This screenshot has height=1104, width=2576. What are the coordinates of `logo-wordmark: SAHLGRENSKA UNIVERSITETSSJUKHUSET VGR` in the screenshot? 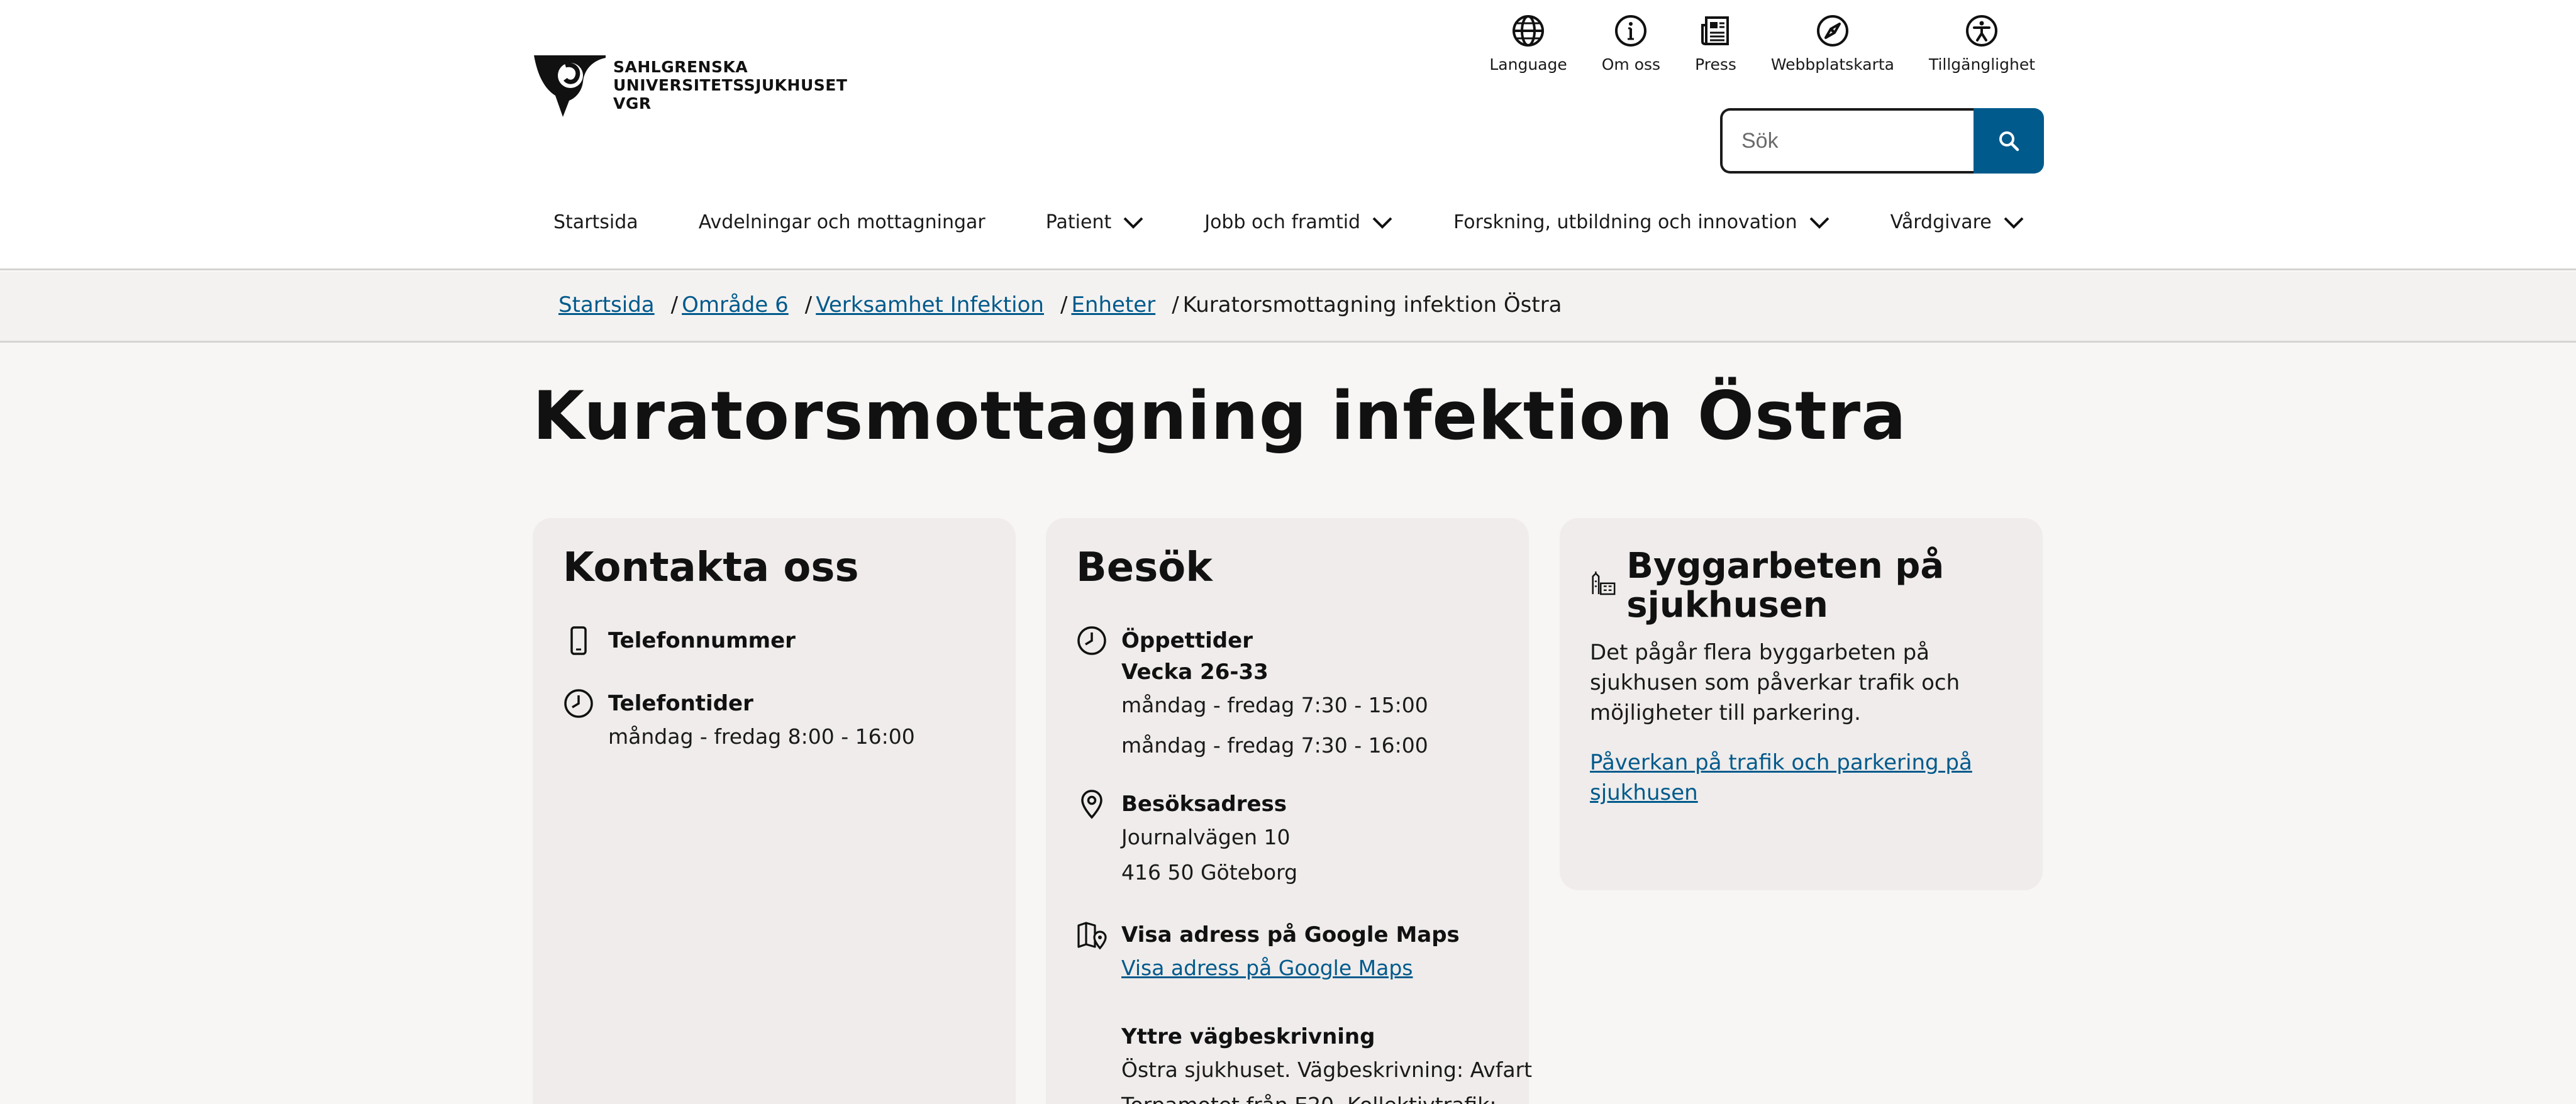 It's located at (730, 86).